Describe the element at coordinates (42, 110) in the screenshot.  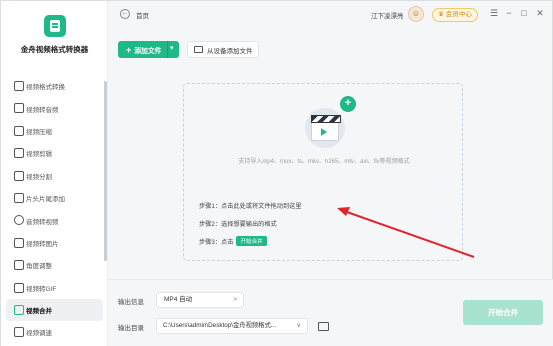
I see `sidebar-item-label: 视频转音频` at that location.